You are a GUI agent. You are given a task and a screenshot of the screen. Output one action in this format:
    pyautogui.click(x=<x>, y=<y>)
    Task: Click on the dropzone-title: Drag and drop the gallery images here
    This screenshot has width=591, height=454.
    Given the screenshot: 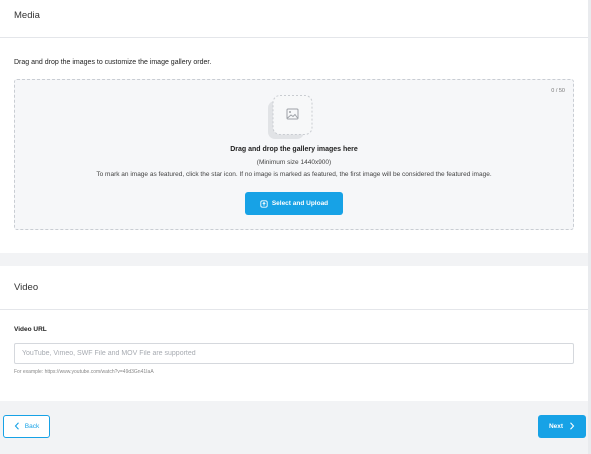 What is the action you would take?
    pyautogui.click(x=294, y=149)
    